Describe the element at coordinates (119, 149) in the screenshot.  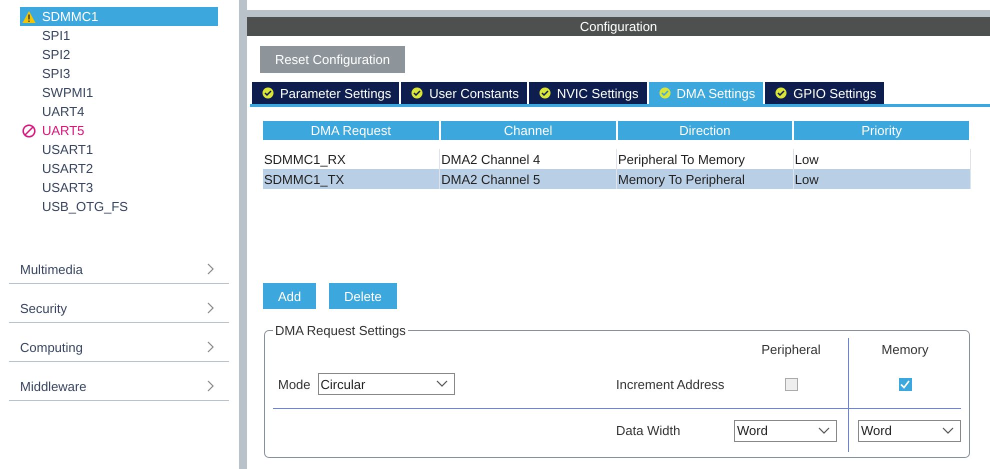
I see `peripheral-item: USART1` at that location.